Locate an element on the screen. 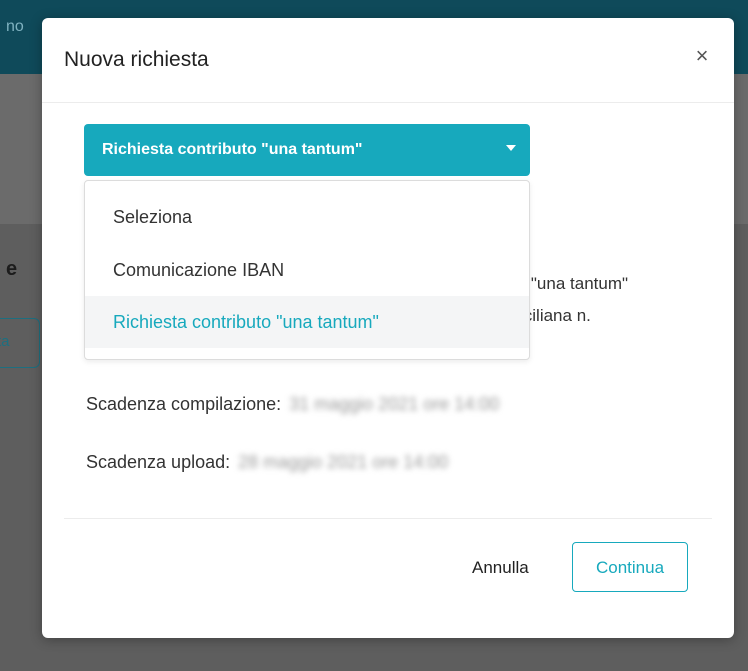 The image size is (748, 671). dropdown-option-seleziona: Seleziona is located at coordinates (307, 217).